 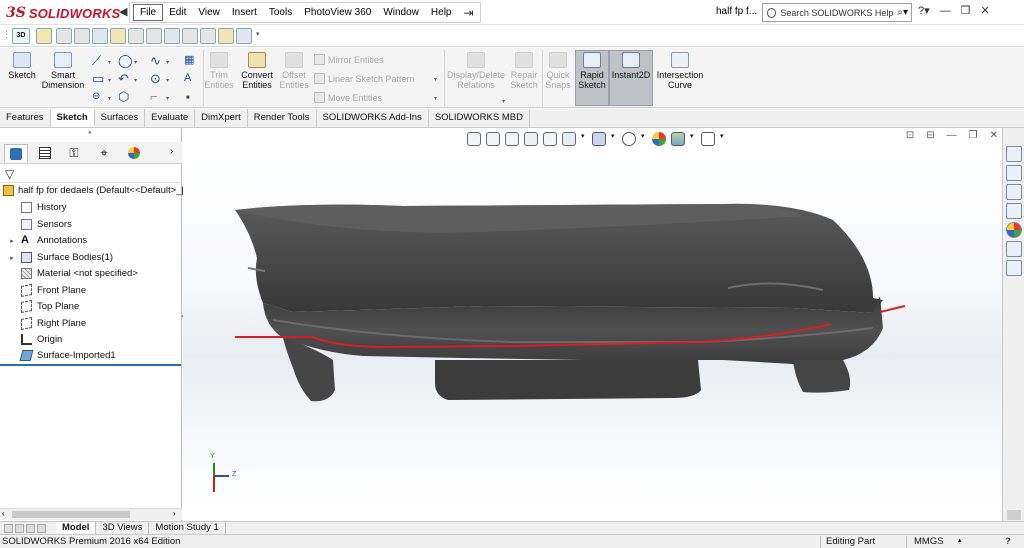 I want to click on next-tab-icon, so click(x=30, y=528).